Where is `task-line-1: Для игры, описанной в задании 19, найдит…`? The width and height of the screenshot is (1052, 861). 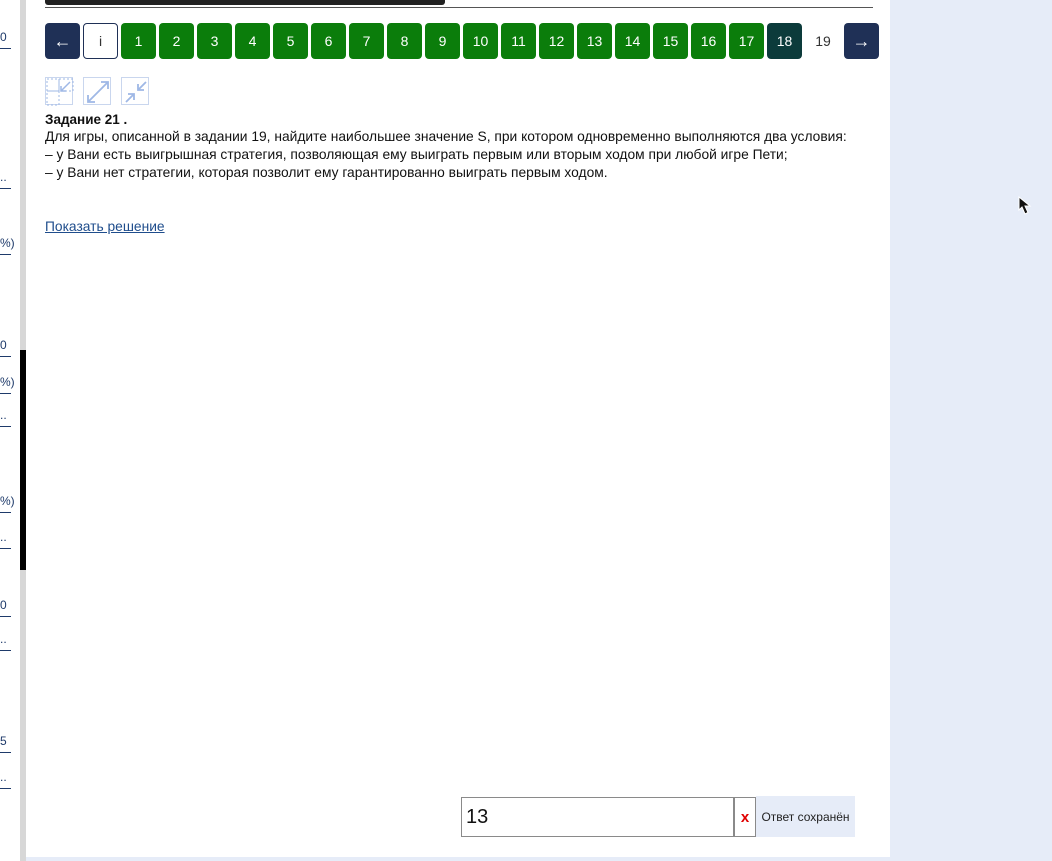
task-line-1: Для игры, описанной в задании 19, найдит… is located at coordinates (446, 136).